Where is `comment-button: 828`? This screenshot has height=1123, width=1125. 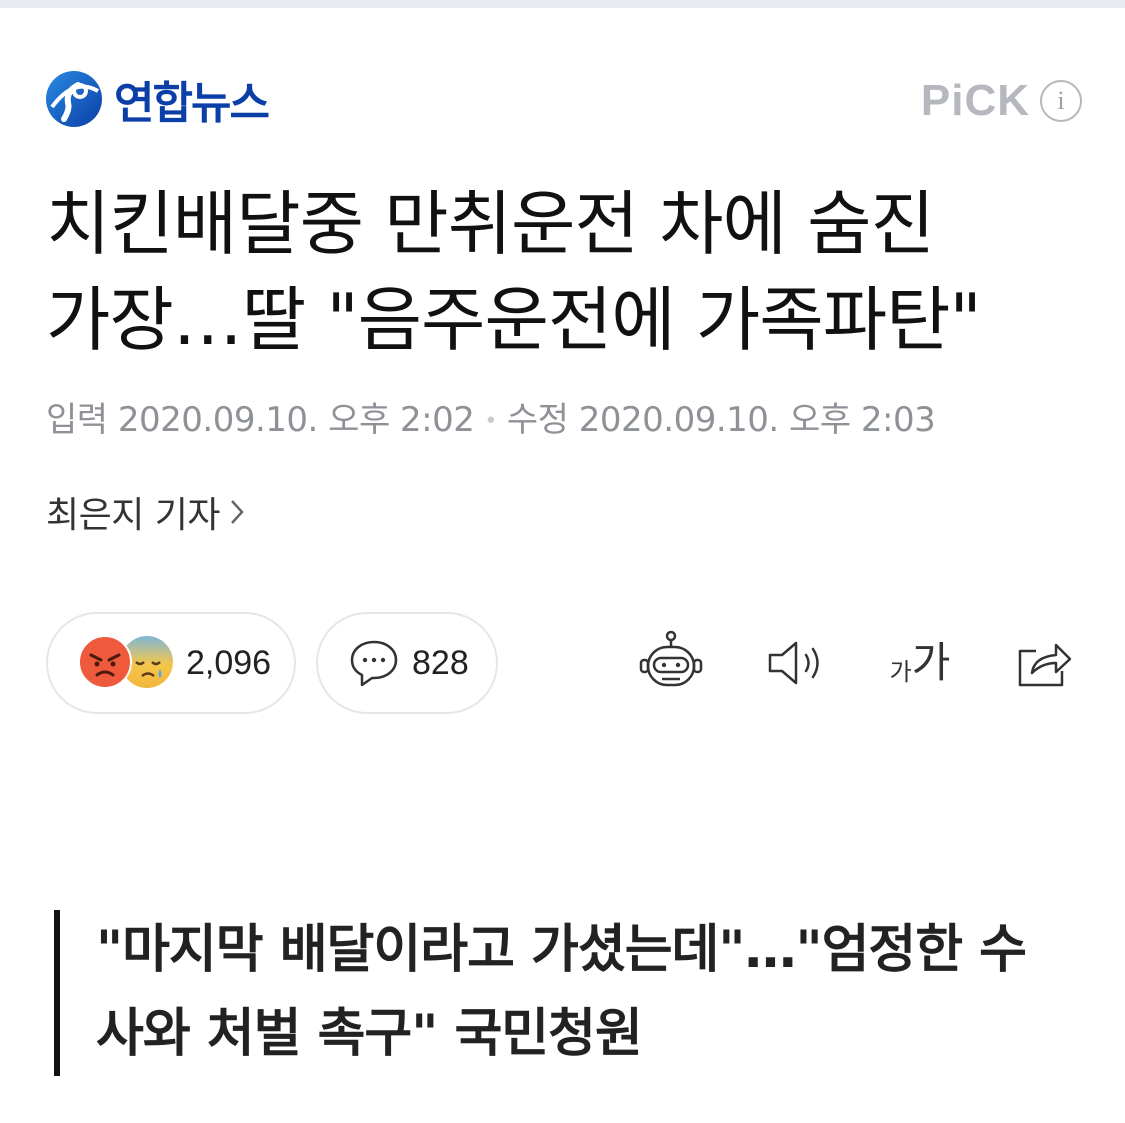 comment-button: 828 is located at coordinates (407, 663).